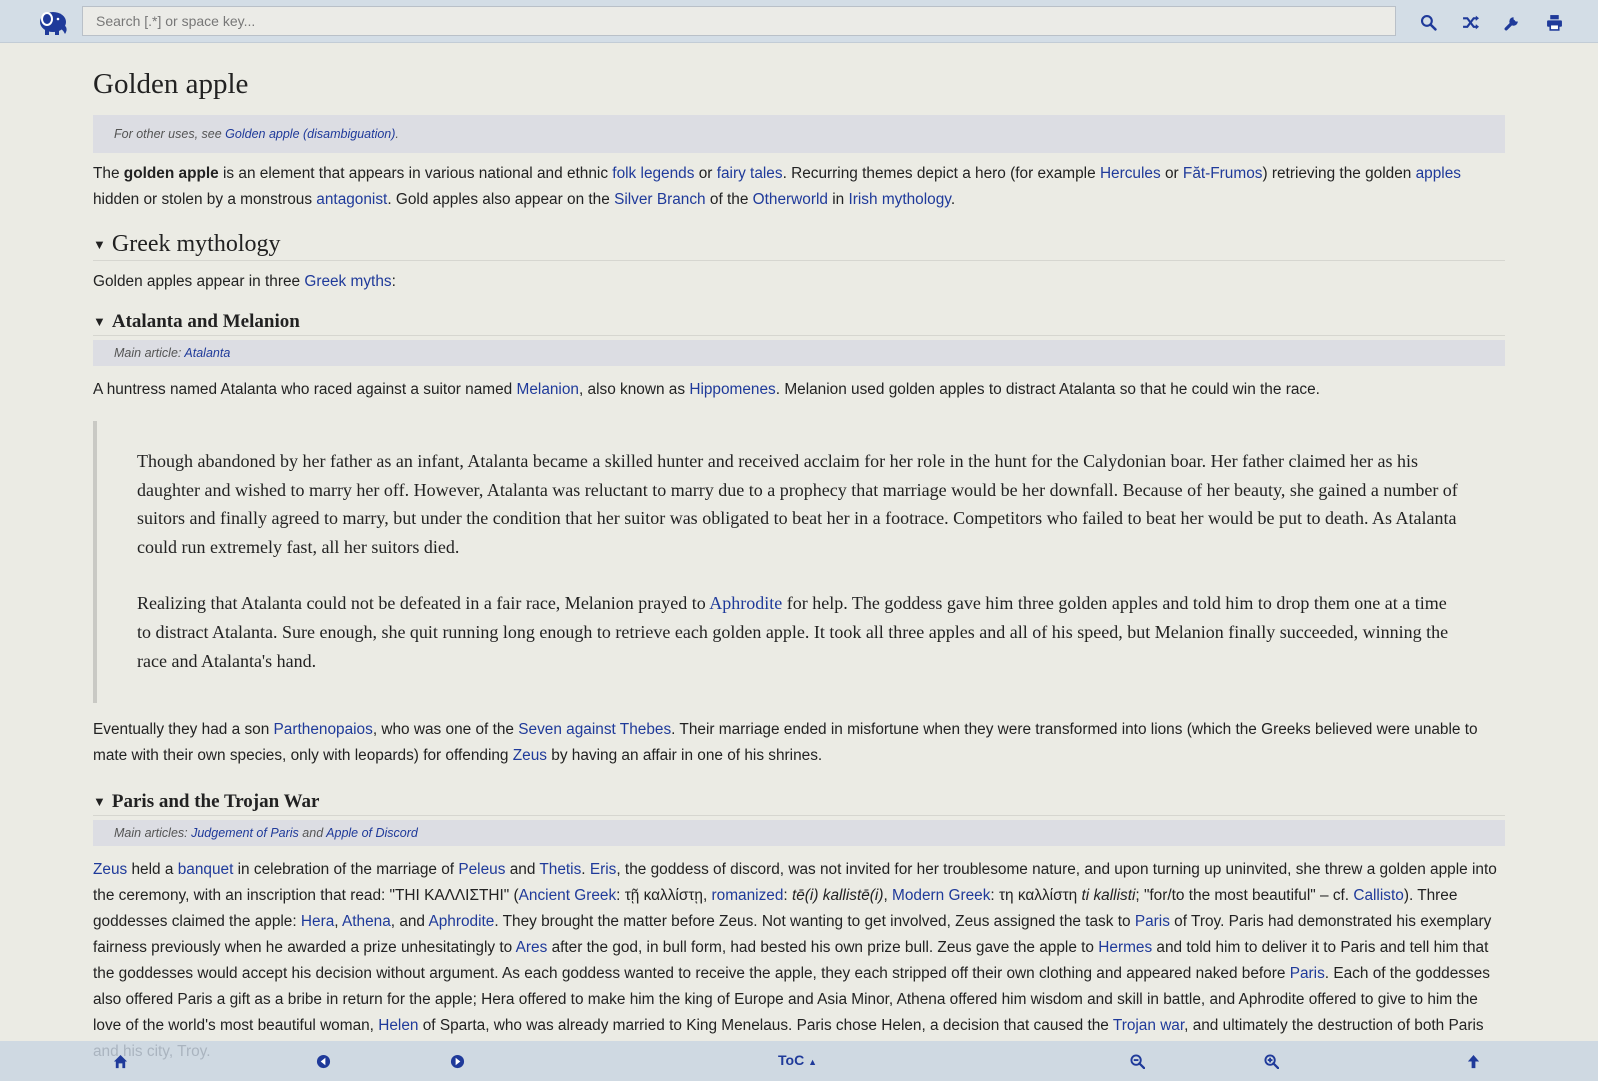  What do you see at coordinates (366, 921) in the screenshot?
I see `link-athena: Athena` at bounding box center [366, 921].